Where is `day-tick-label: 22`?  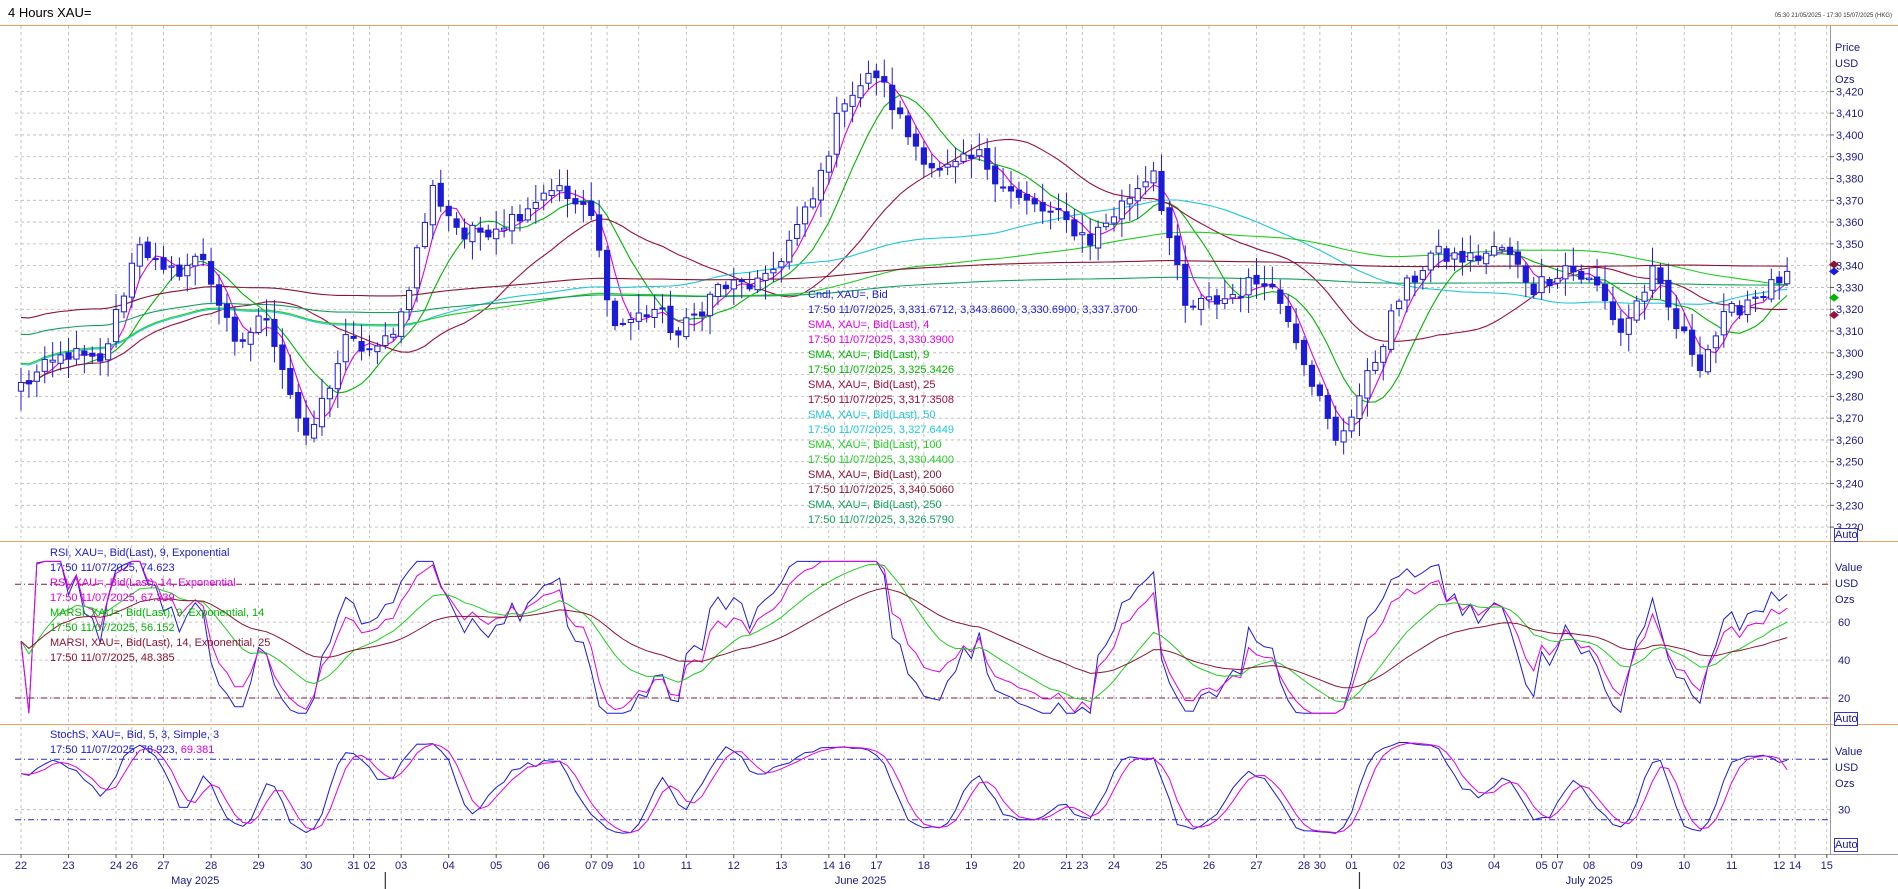
day-tick-label: 22 is located at coordinates (21, 866).